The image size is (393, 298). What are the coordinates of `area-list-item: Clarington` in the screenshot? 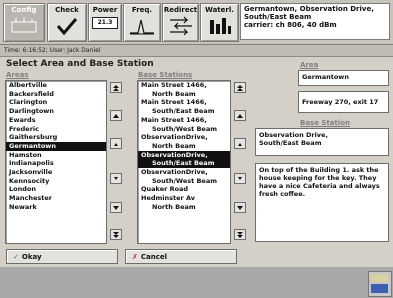 It's located at (56, 102).